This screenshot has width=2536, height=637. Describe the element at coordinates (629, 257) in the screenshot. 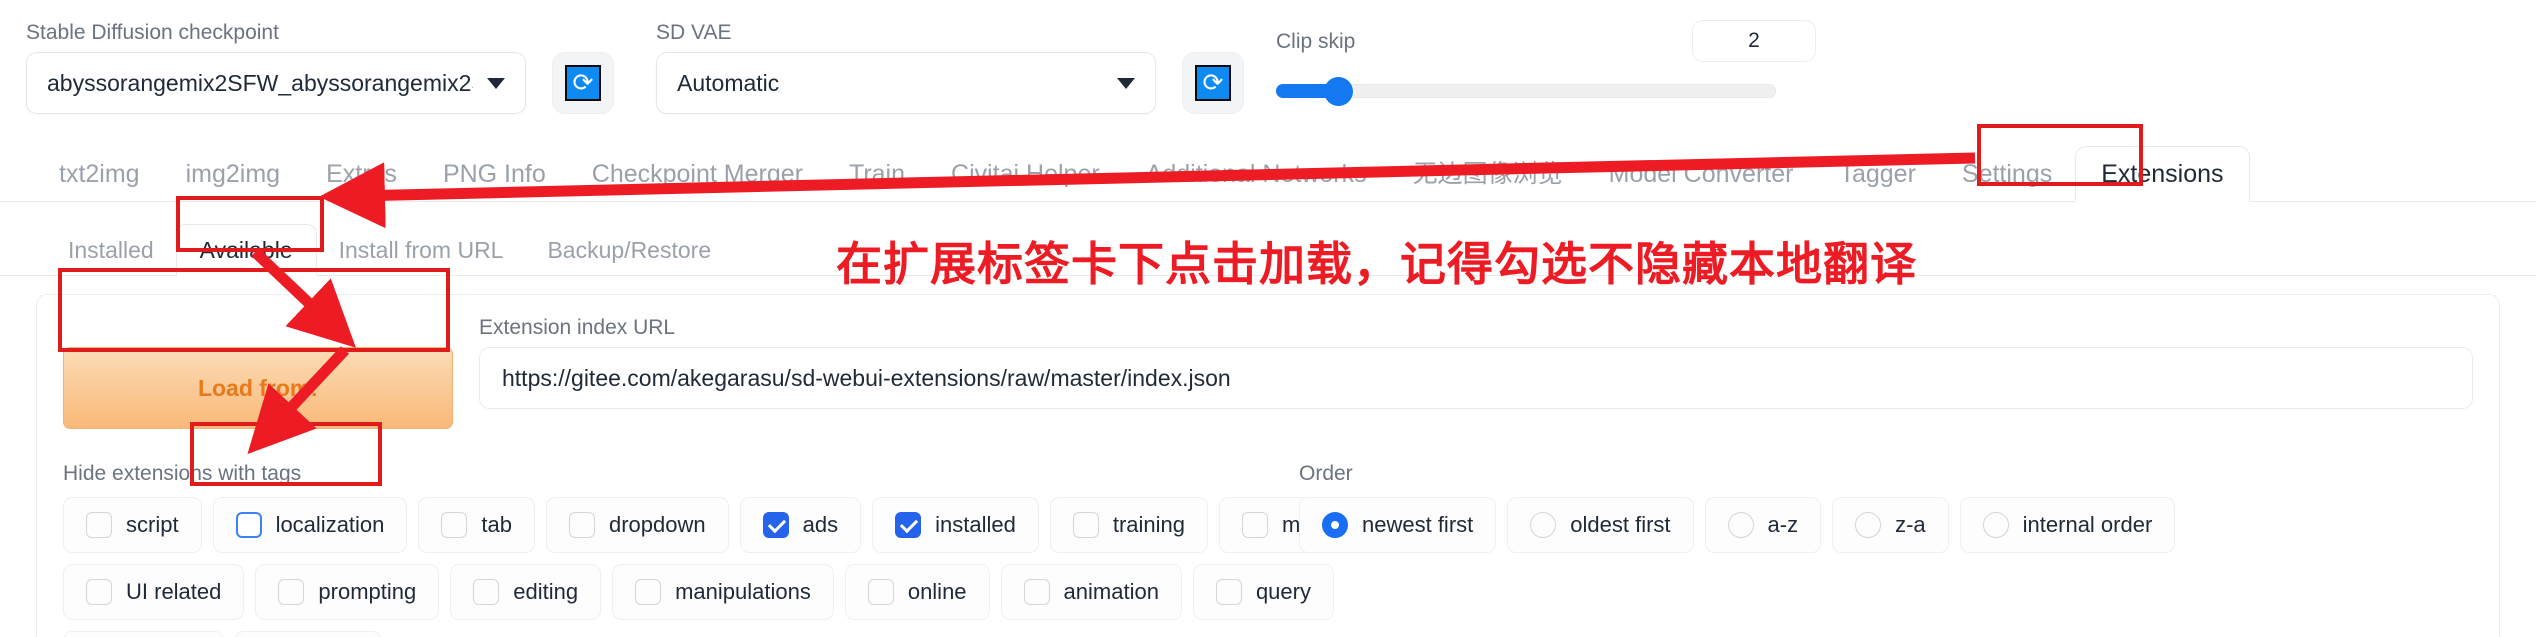

I see `subtab-backup-restore: Backup/Restore` at that location.